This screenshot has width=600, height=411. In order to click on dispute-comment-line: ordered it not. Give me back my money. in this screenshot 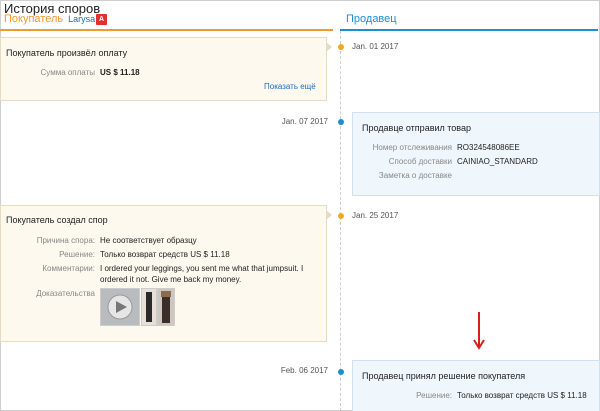, I will do `click(171, 279)`.